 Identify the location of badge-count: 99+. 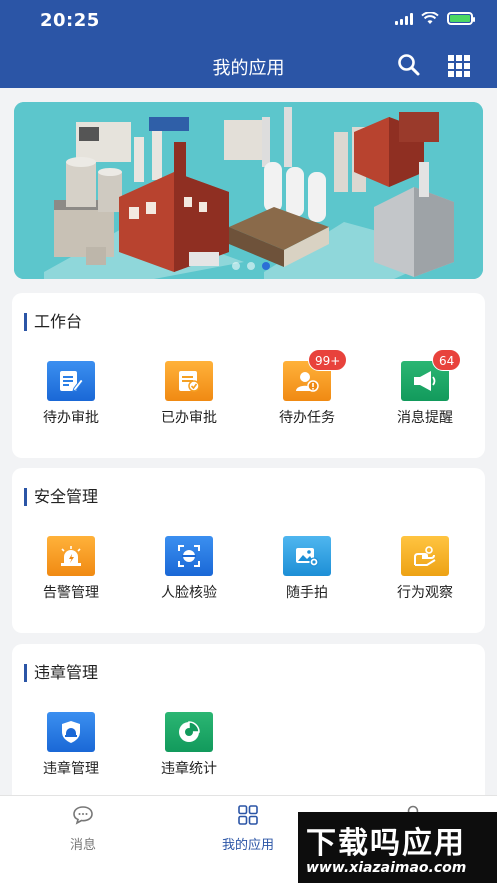
(328, 360).